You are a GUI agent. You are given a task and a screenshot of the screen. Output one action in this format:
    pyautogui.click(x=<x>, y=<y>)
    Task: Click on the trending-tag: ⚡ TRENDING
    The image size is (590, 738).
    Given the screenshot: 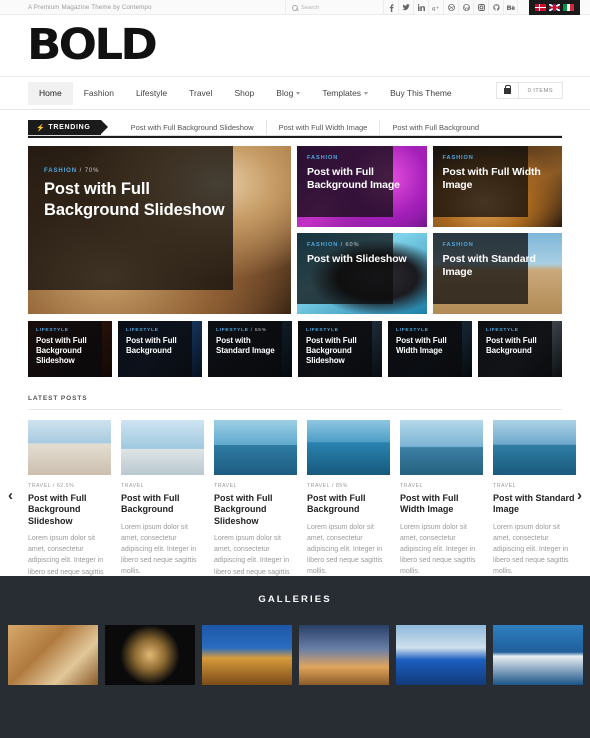 What is the action you would take?
    pyautogui.click(x=68, y=127)
    